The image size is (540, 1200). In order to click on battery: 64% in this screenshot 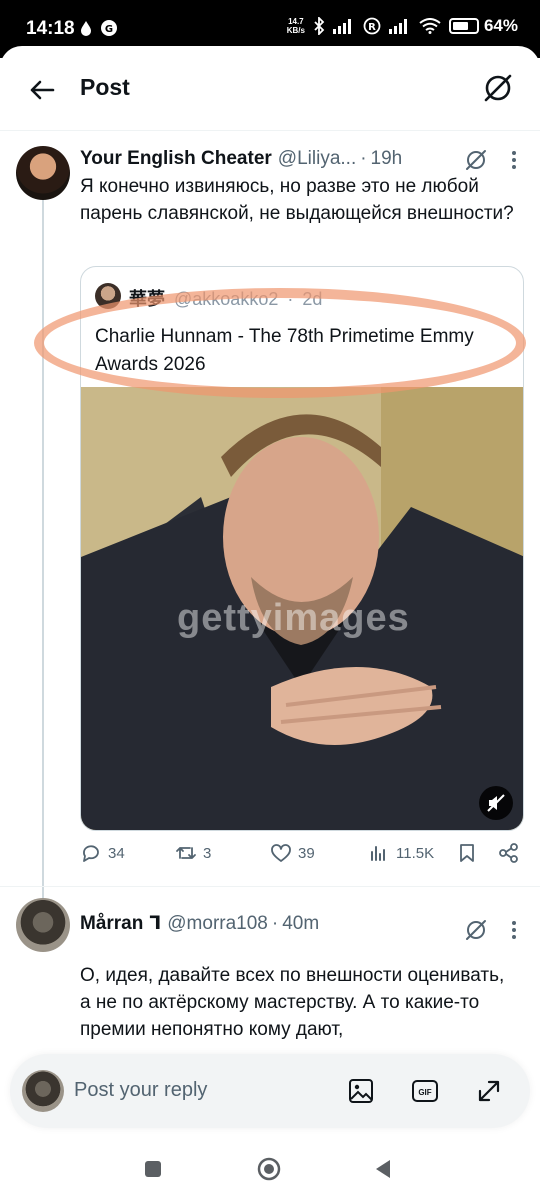, I will do `click(483, 26)`.